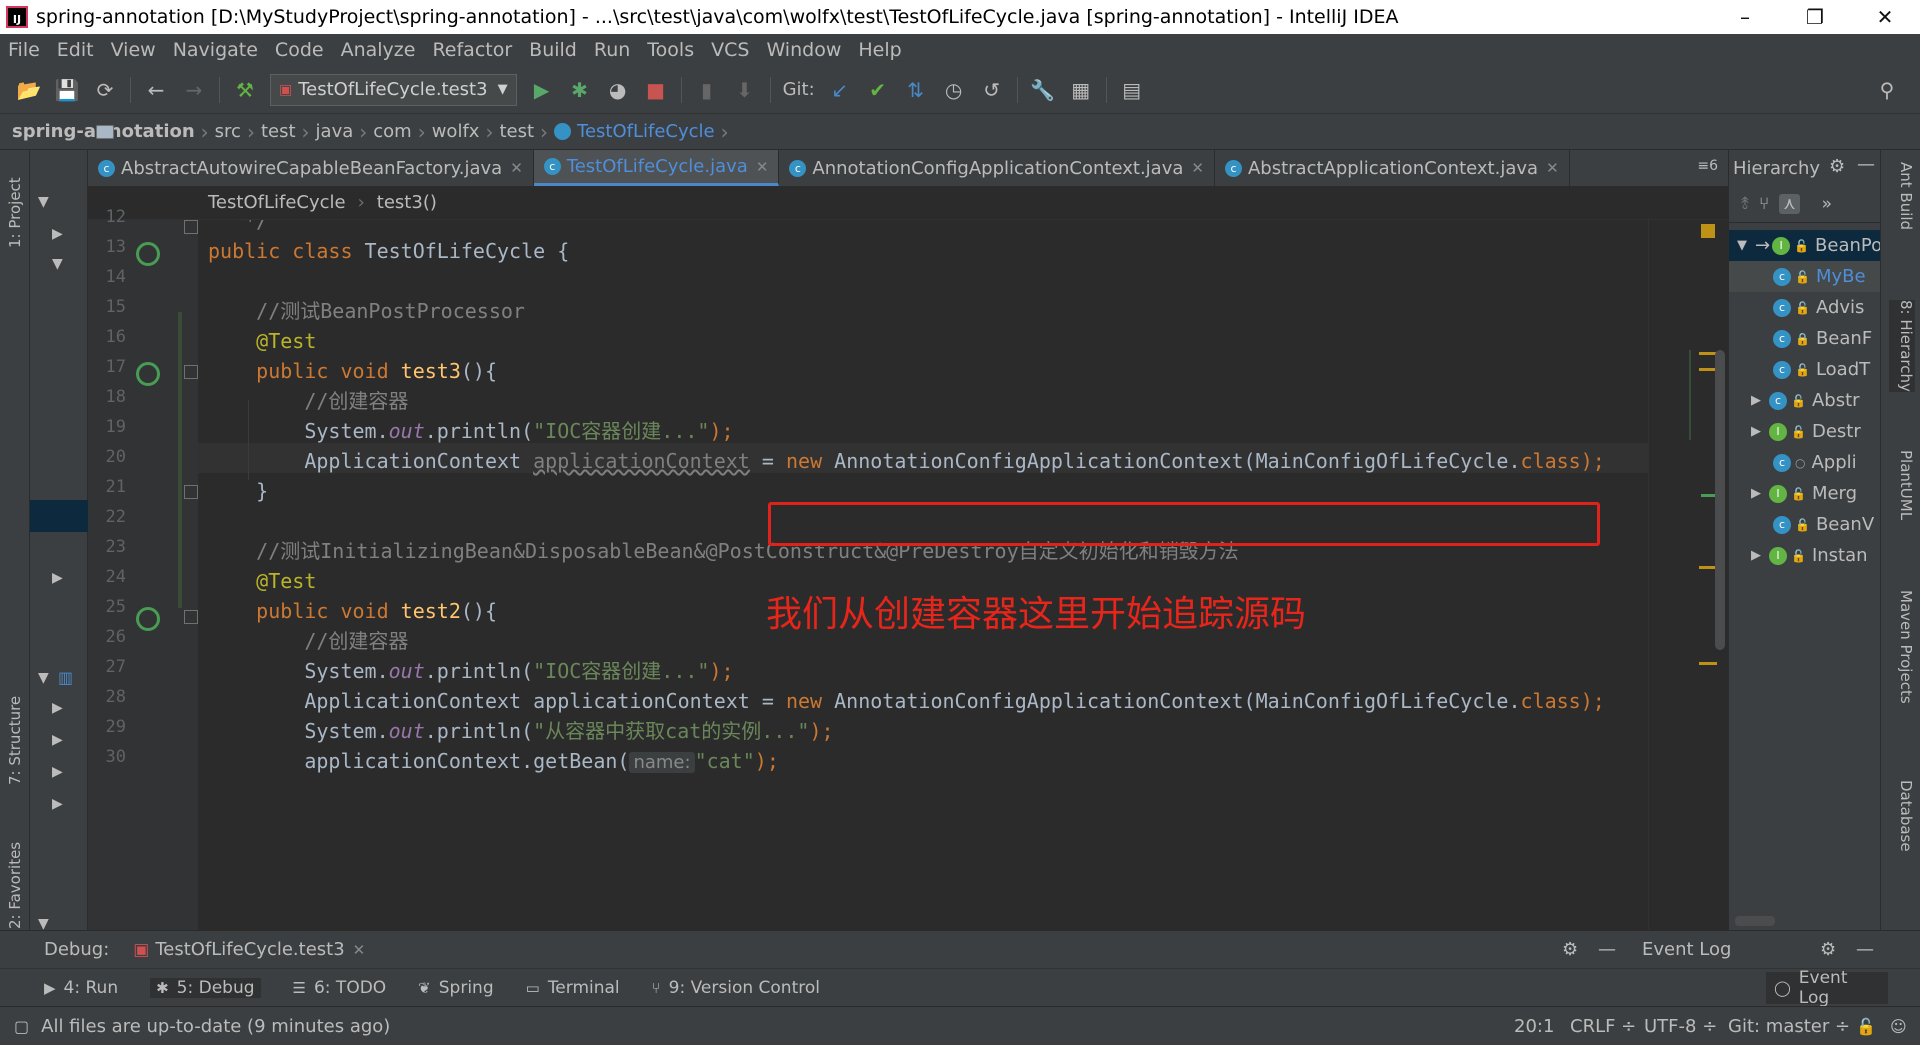 The width and height of the screenshot is (1920, 1045). Describe the element at coordinates (730, 50) in the screenshot. I see `menu-vcs: VCS` at that location.